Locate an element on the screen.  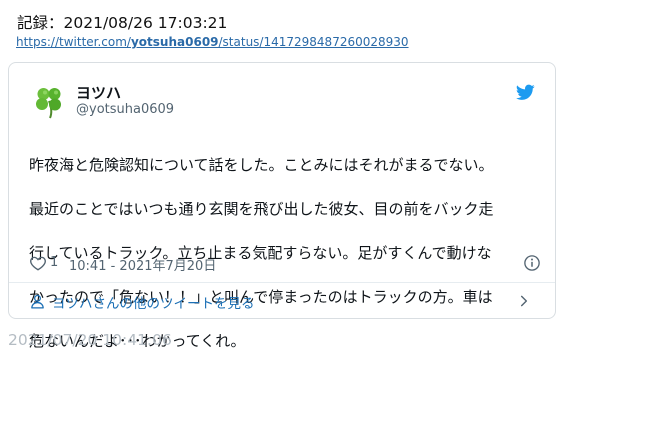
archived-timestamp: 2021/07/20 10:41:06 is located at coordinates (90, 340).